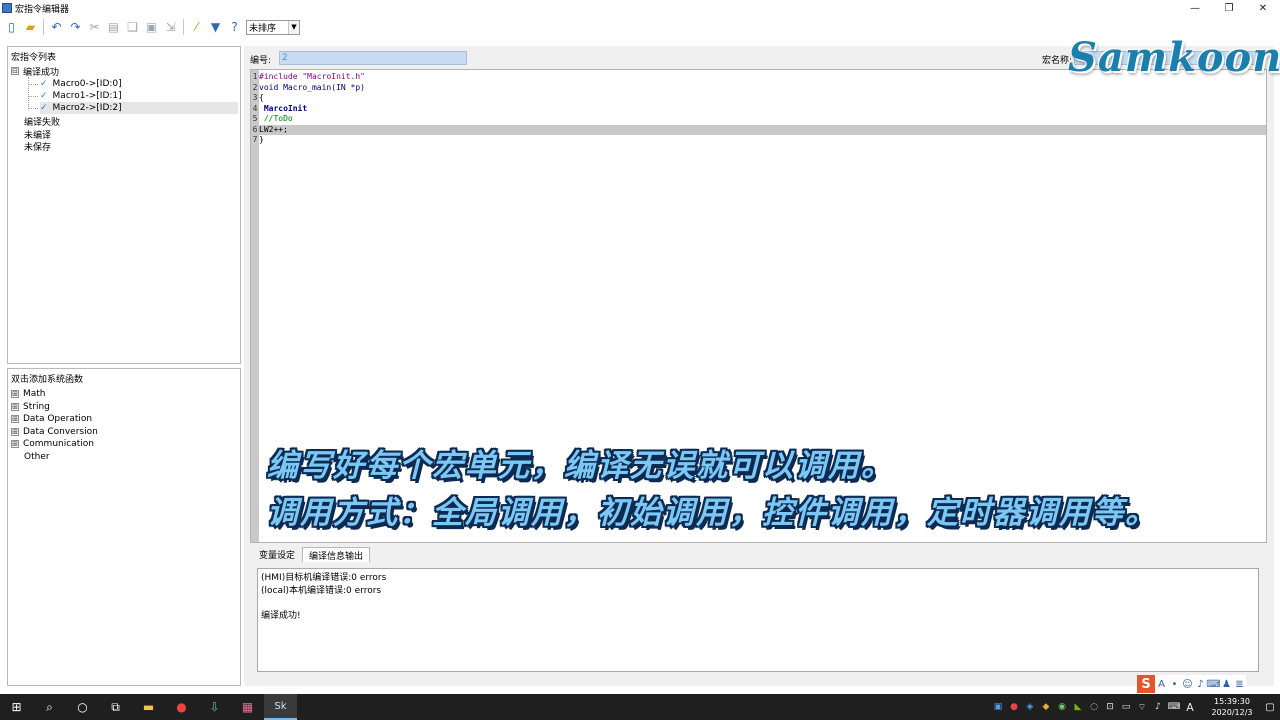 The image size is (1280, 720). I want to click on tree-item-string: ⊞ String, so click(30, 407).